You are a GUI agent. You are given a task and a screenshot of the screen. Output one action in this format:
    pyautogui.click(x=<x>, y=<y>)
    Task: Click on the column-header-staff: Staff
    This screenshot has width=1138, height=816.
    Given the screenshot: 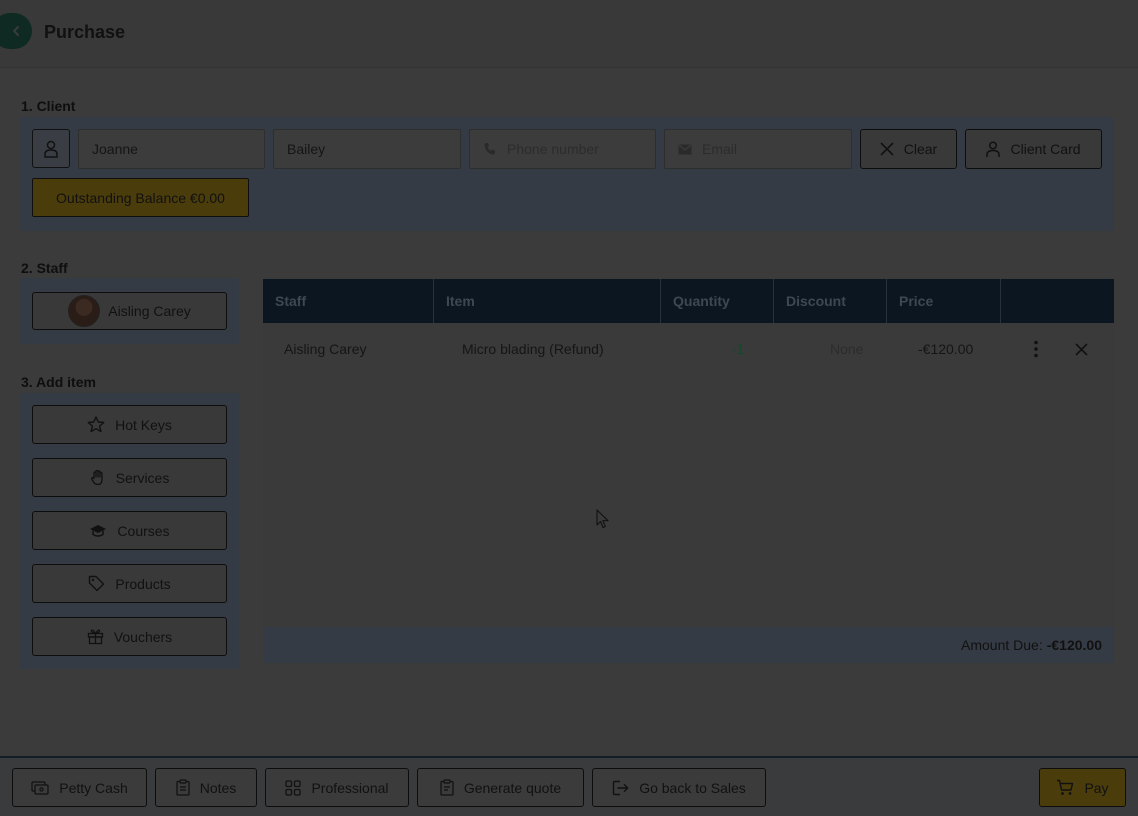 What is the action you would take?
    pyautogui.click(x=348, y=301)
    